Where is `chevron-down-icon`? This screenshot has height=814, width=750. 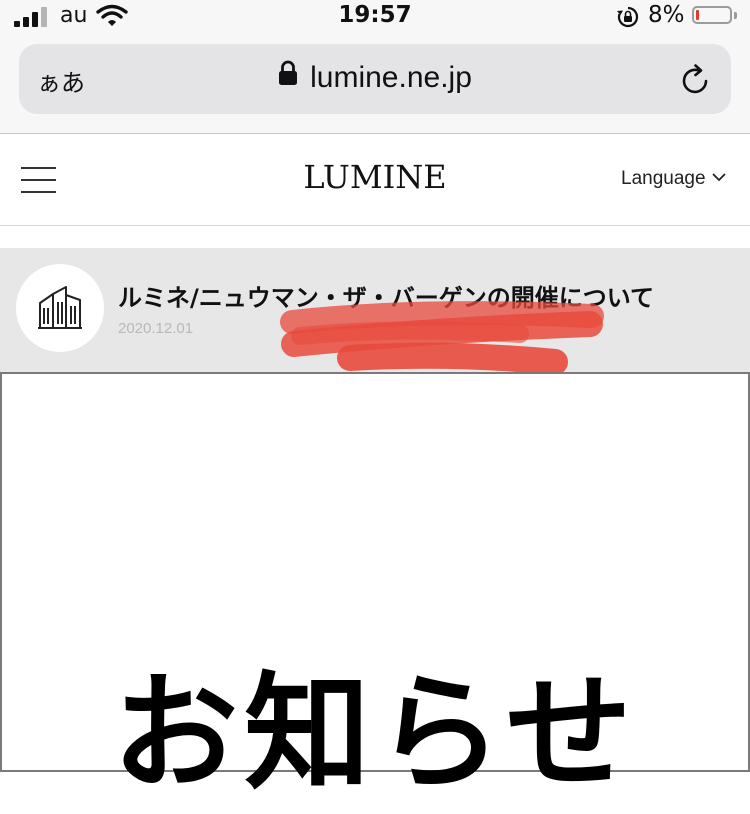
chevron-down-icon is located at coordinates (718, 177).